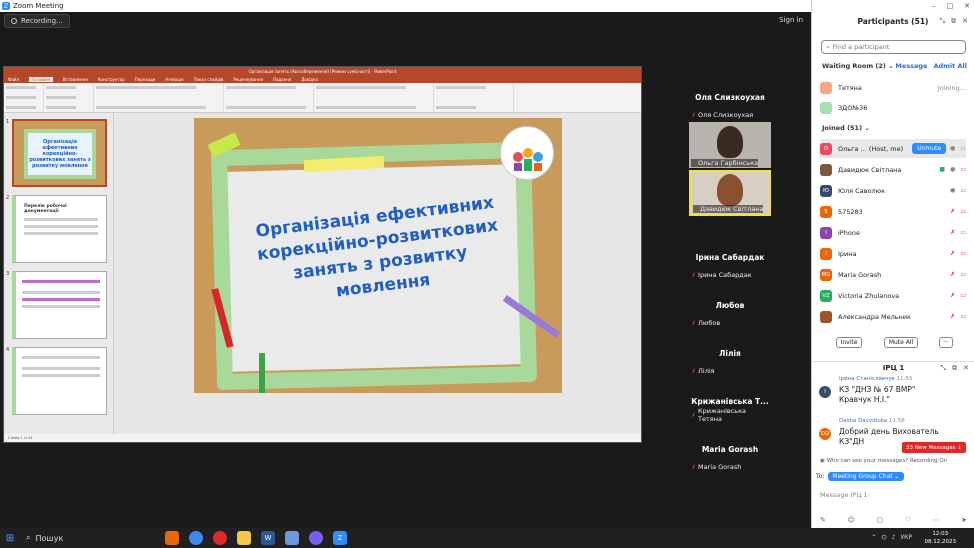 Image resolution: width=974 pixels, height=548 pixels. Describe the element at coordinates (893, 148) in the screenshot. I see `participant-row: О Ольга ... (Host, me) Unmute ● ▭` at that location.